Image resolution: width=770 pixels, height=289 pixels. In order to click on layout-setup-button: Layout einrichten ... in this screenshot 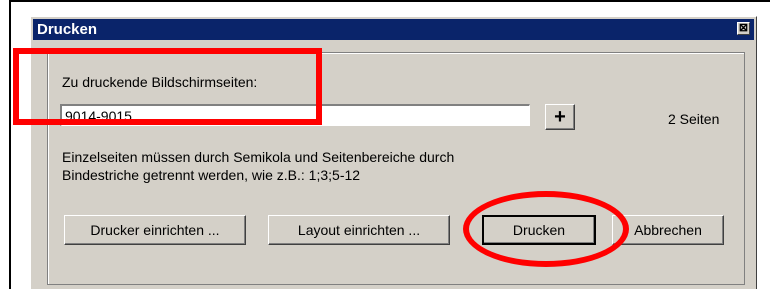, I will do `click(359, 230)`.